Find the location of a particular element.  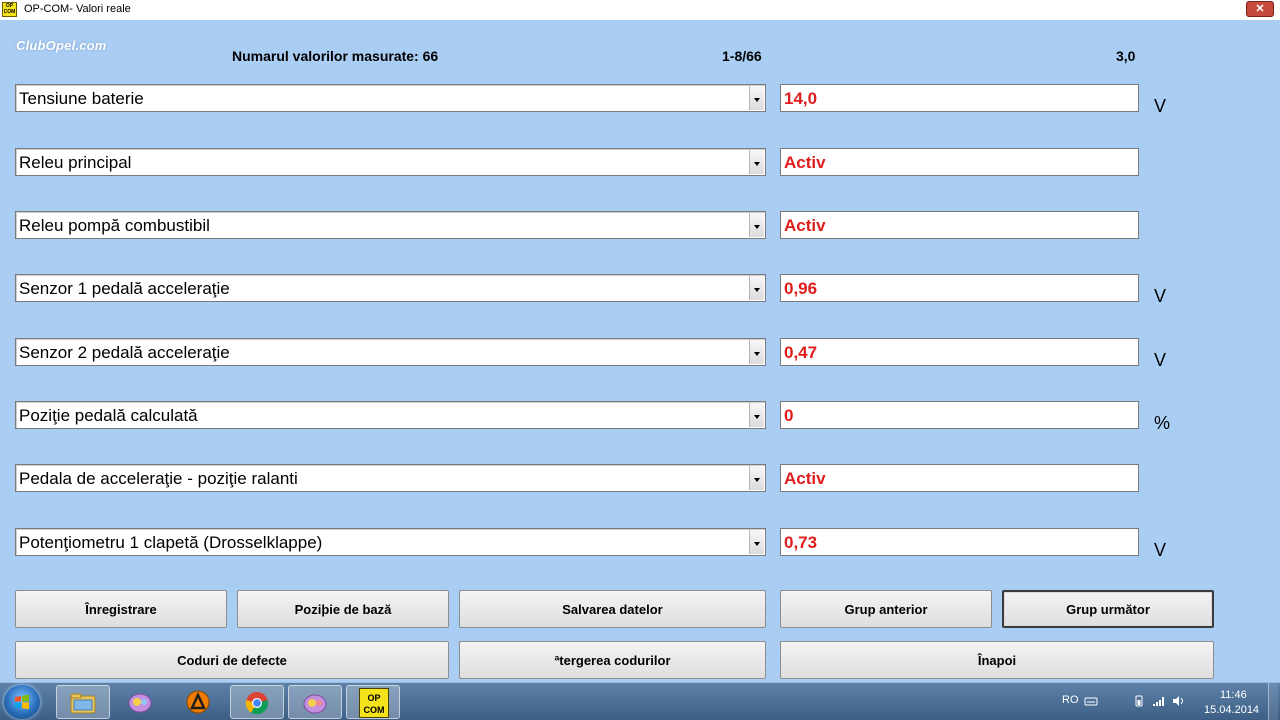

parameter-label: Releu pompă combustibil is located at coordinates (114, 225).